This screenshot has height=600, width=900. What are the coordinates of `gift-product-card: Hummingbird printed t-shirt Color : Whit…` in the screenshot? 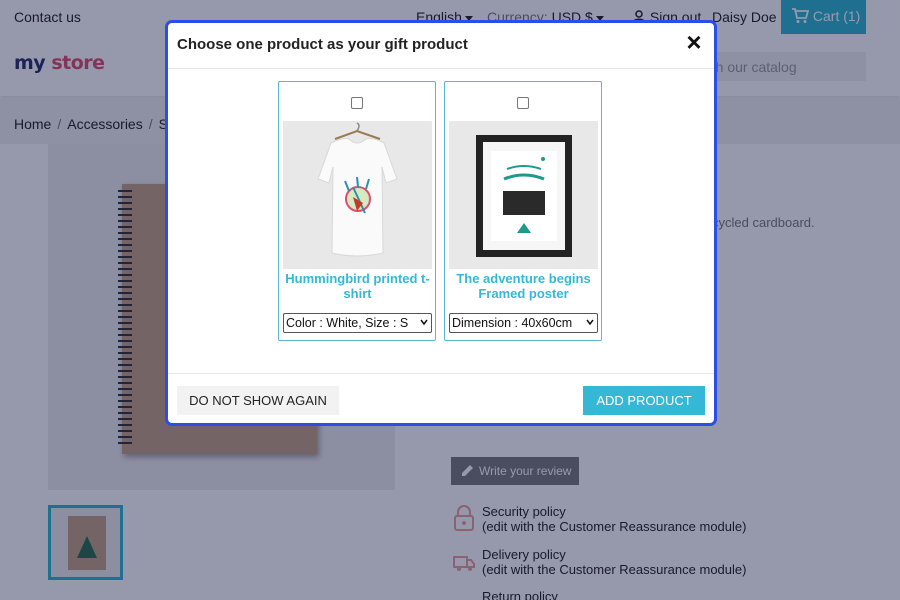 It's located at (357, 211).